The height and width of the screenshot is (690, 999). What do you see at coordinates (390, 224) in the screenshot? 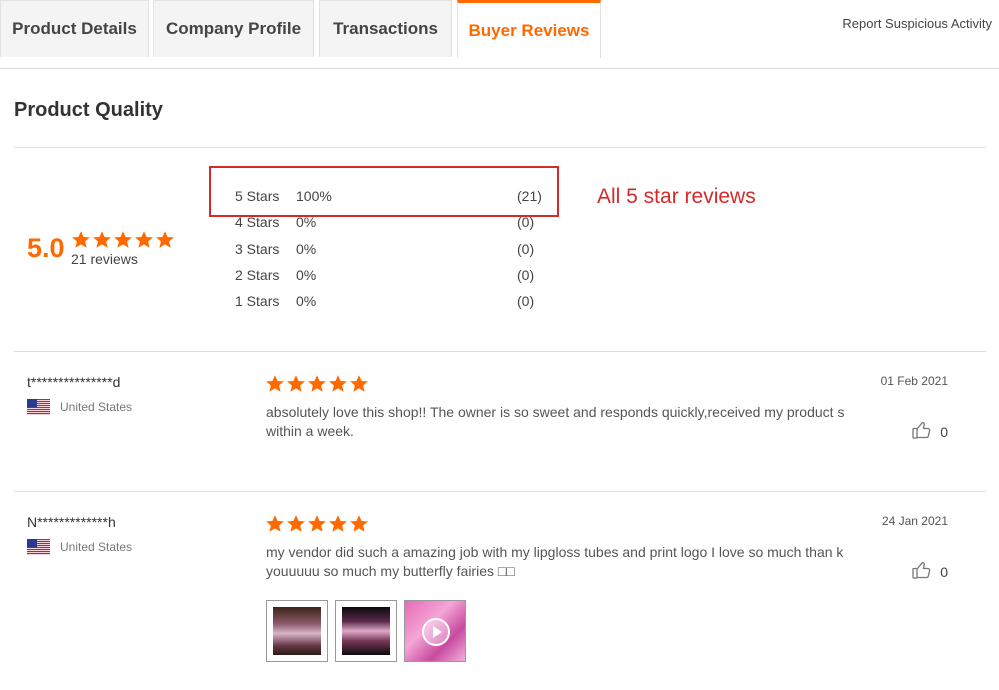
I see `breakdown-row-4: 4 Stars 0% (0)` at bounding box center [390, 224].